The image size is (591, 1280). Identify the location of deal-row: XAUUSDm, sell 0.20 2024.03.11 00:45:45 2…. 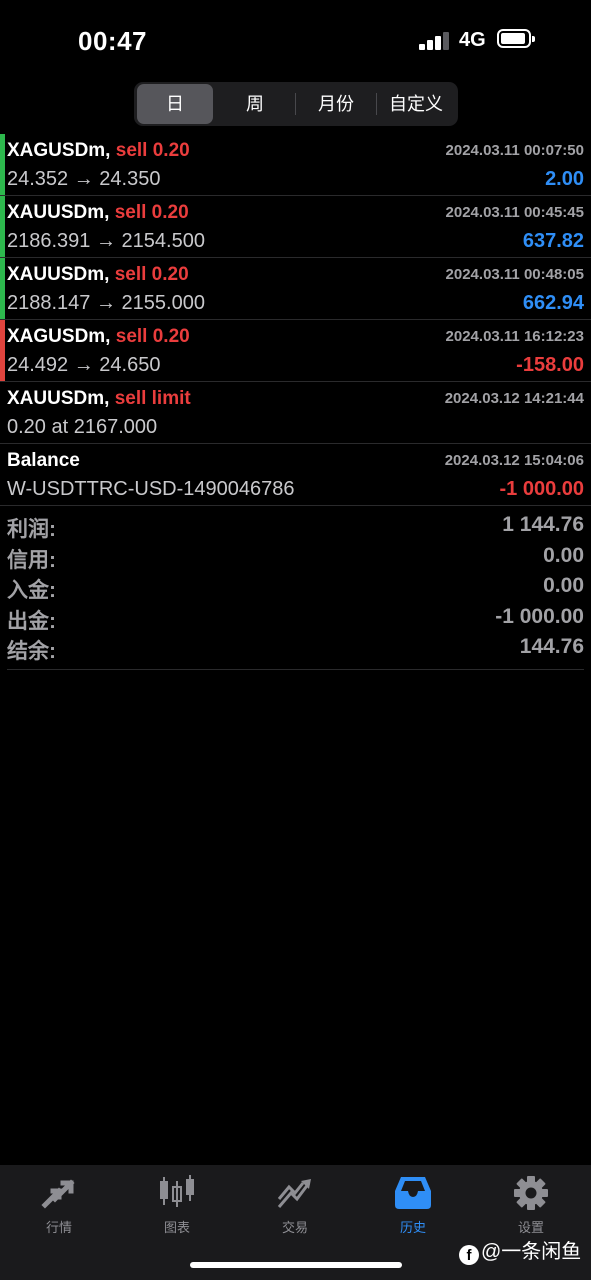
(295, 227).